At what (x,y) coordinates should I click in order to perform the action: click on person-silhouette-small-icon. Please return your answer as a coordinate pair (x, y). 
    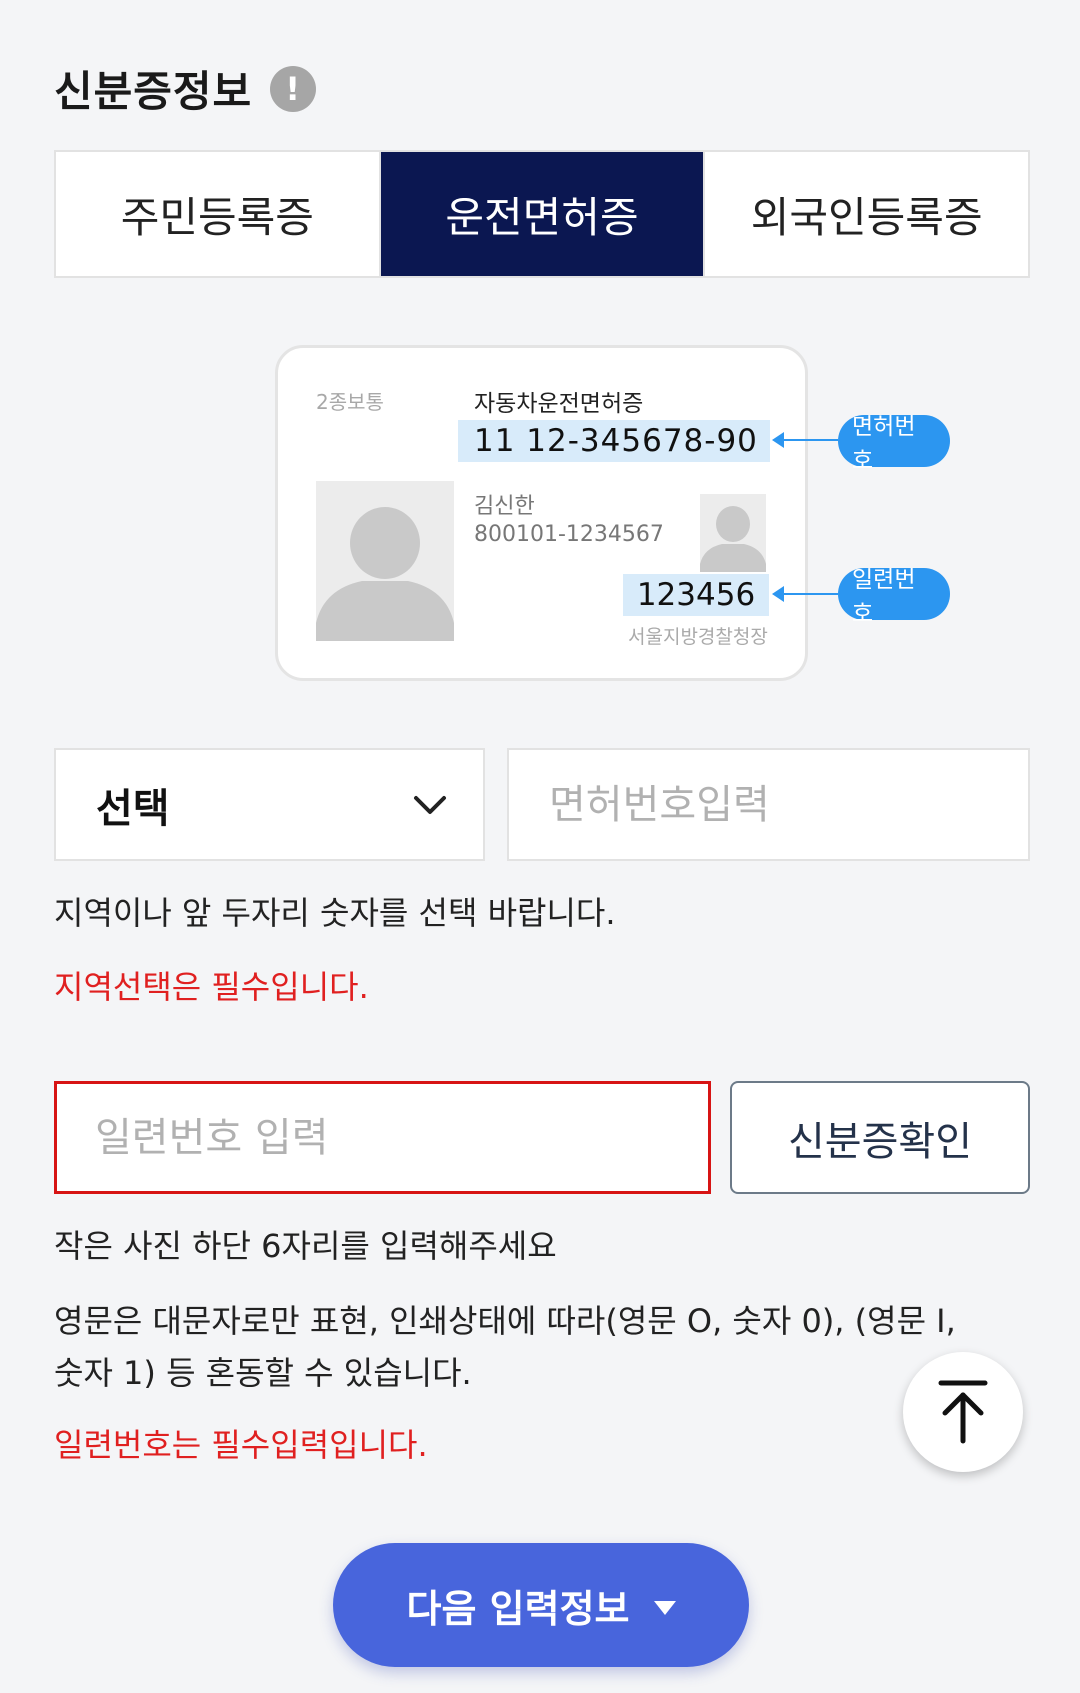
    Looking at the image, I should click on (733, 533).